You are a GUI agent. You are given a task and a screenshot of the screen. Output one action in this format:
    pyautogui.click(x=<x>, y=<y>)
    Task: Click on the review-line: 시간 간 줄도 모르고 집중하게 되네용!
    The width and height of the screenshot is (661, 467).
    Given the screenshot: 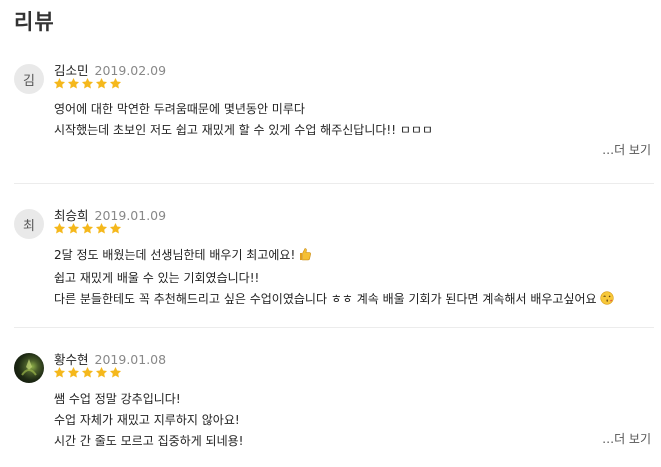 What is the action you would take?
    pyautogui.click(x=149, y=441)
    